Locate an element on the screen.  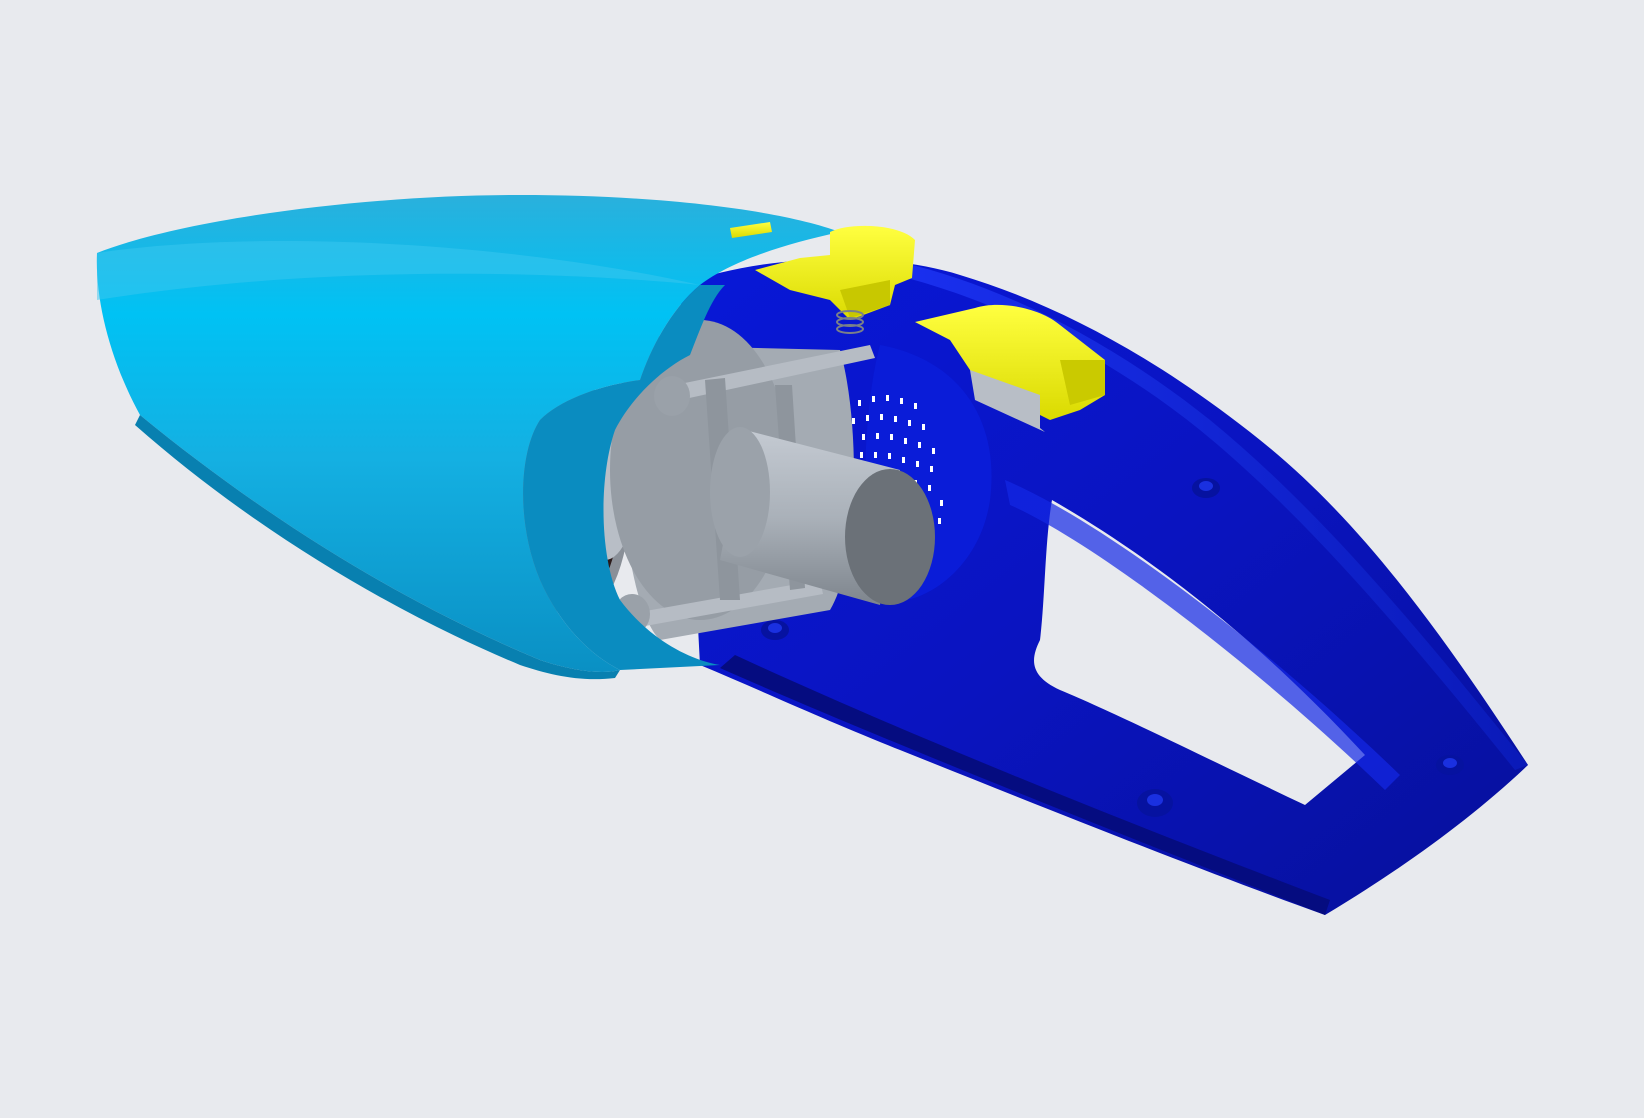
motor-shaft-base is located at coordinates (740, 492).